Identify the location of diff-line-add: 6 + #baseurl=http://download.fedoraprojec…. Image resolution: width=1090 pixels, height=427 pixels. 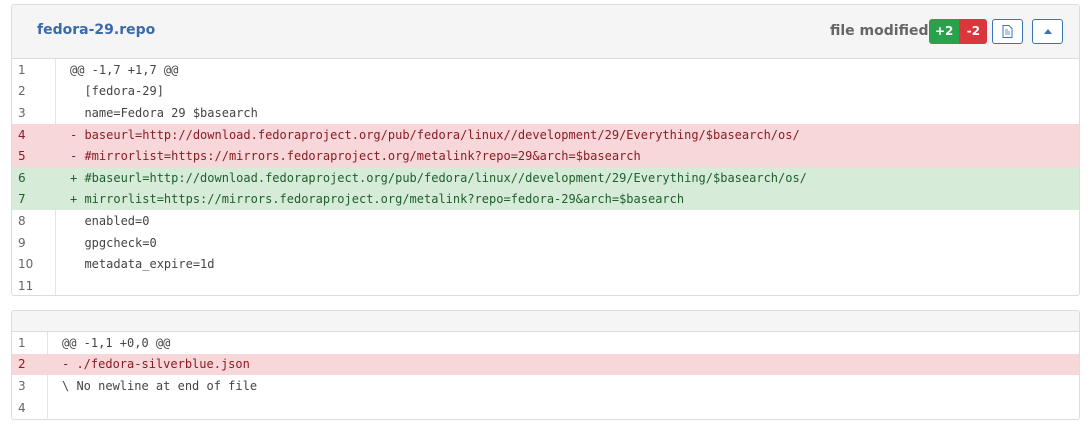
(545, 177).